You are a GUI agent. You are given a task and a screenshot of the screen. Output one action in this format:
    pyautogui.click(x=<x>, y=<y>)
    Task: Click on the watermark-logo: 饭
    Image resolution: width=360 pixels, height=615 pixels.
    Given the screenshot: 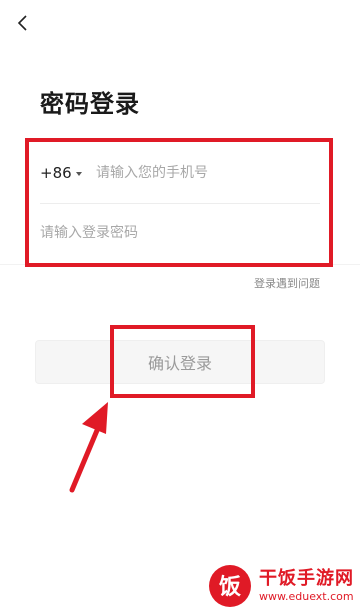 What is the action you would take?
    pyautogui.click(x=230, y=586)
    